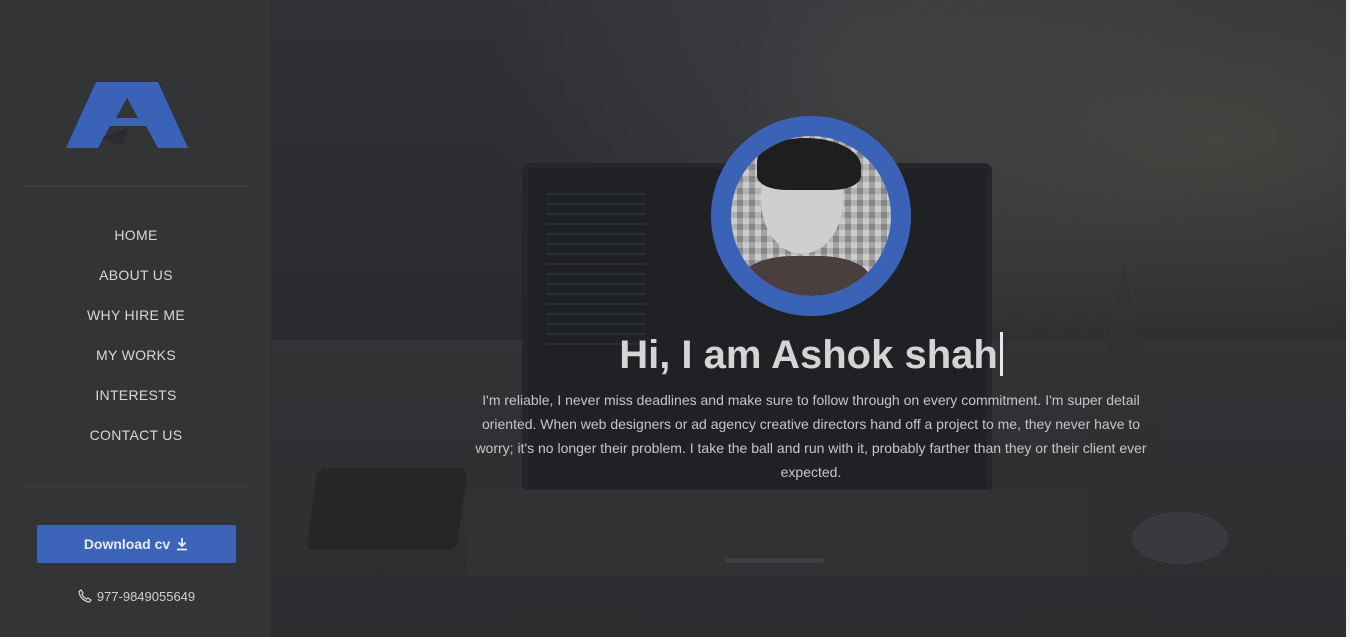  Describe the element at coordinates (136, 442) in the screenshot. I see `nav-item-contact-us: CONTACT US` at that location.